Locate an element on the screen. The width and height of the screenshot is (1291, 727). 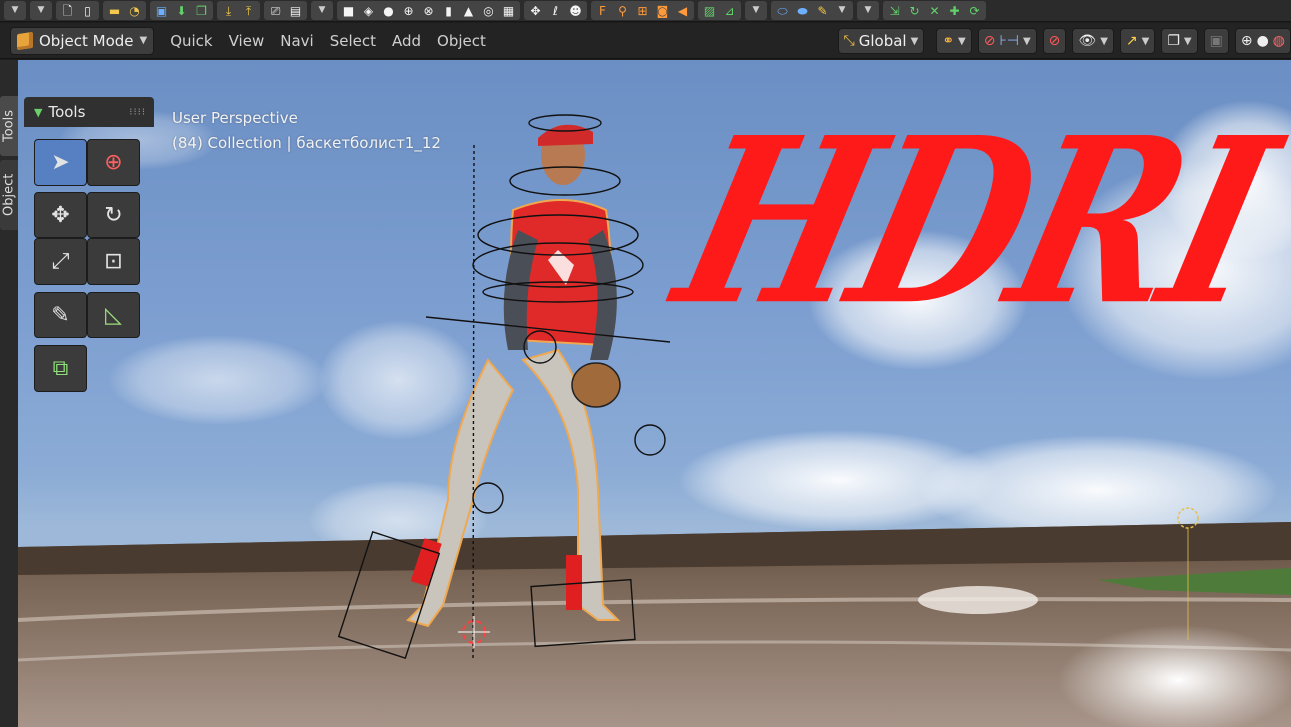
snap-increment-icon: ⊦⊣ is located at coordinates (1009, 41).